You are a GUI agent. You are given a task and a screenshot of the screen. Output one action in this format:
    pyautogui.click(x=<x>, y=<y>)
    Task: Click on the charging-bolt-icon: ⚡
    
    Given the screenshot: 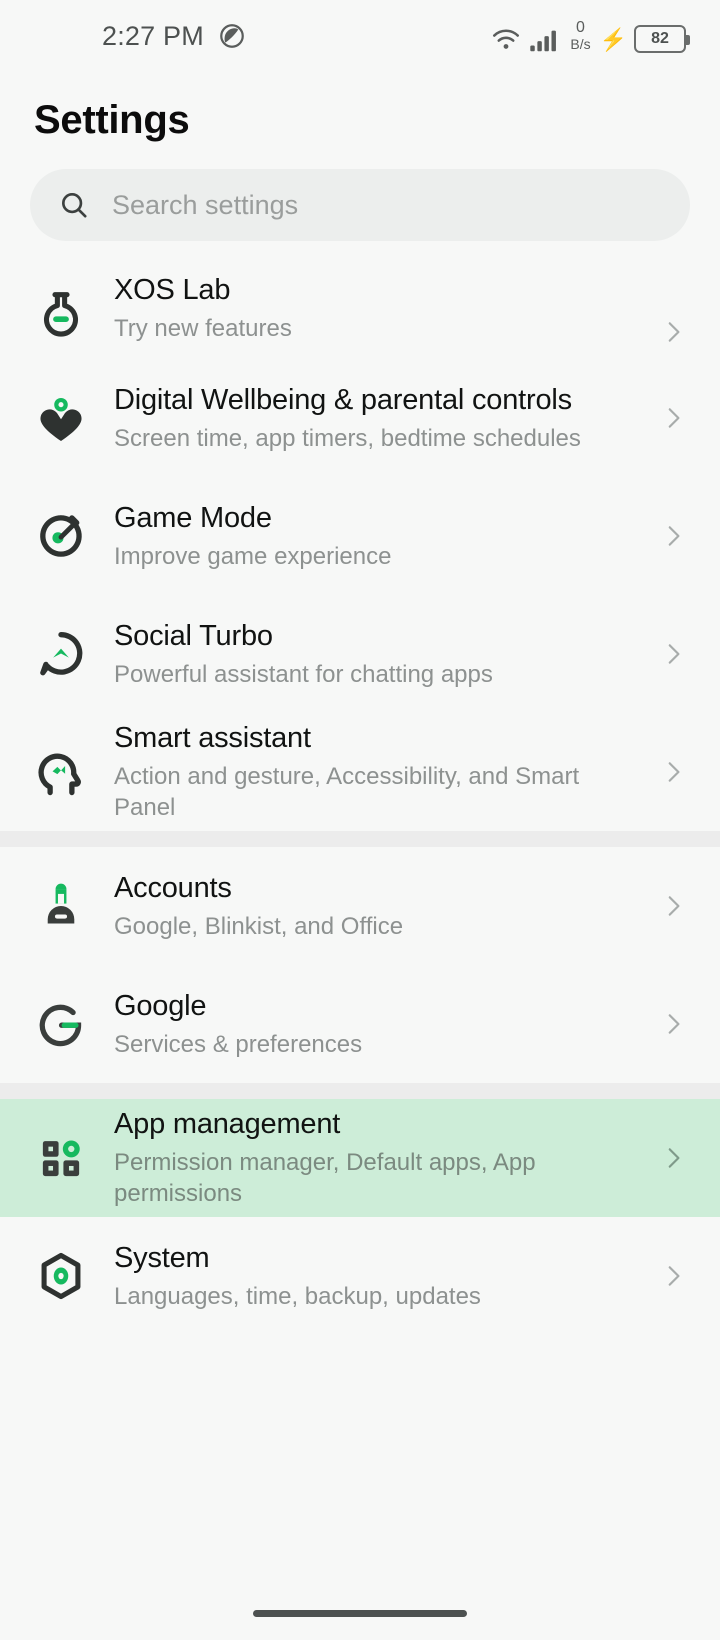 What is the action you would take?
    pyautogui.click(x=613, y=39)
    